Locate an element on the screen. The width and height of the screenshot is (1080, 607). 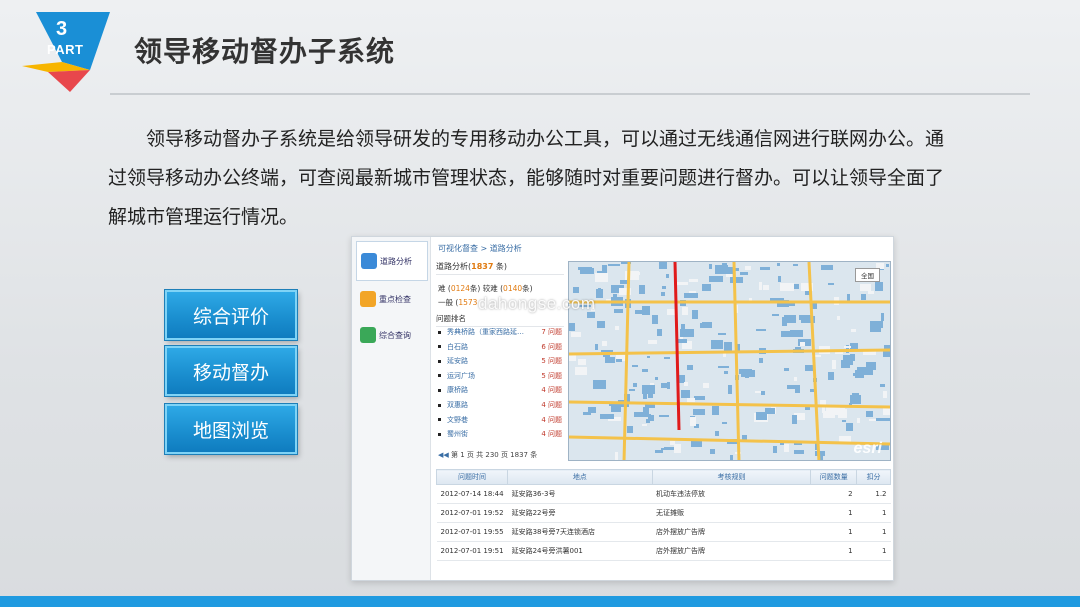
summary-unit: 条) is located at coordinates (500, 266).